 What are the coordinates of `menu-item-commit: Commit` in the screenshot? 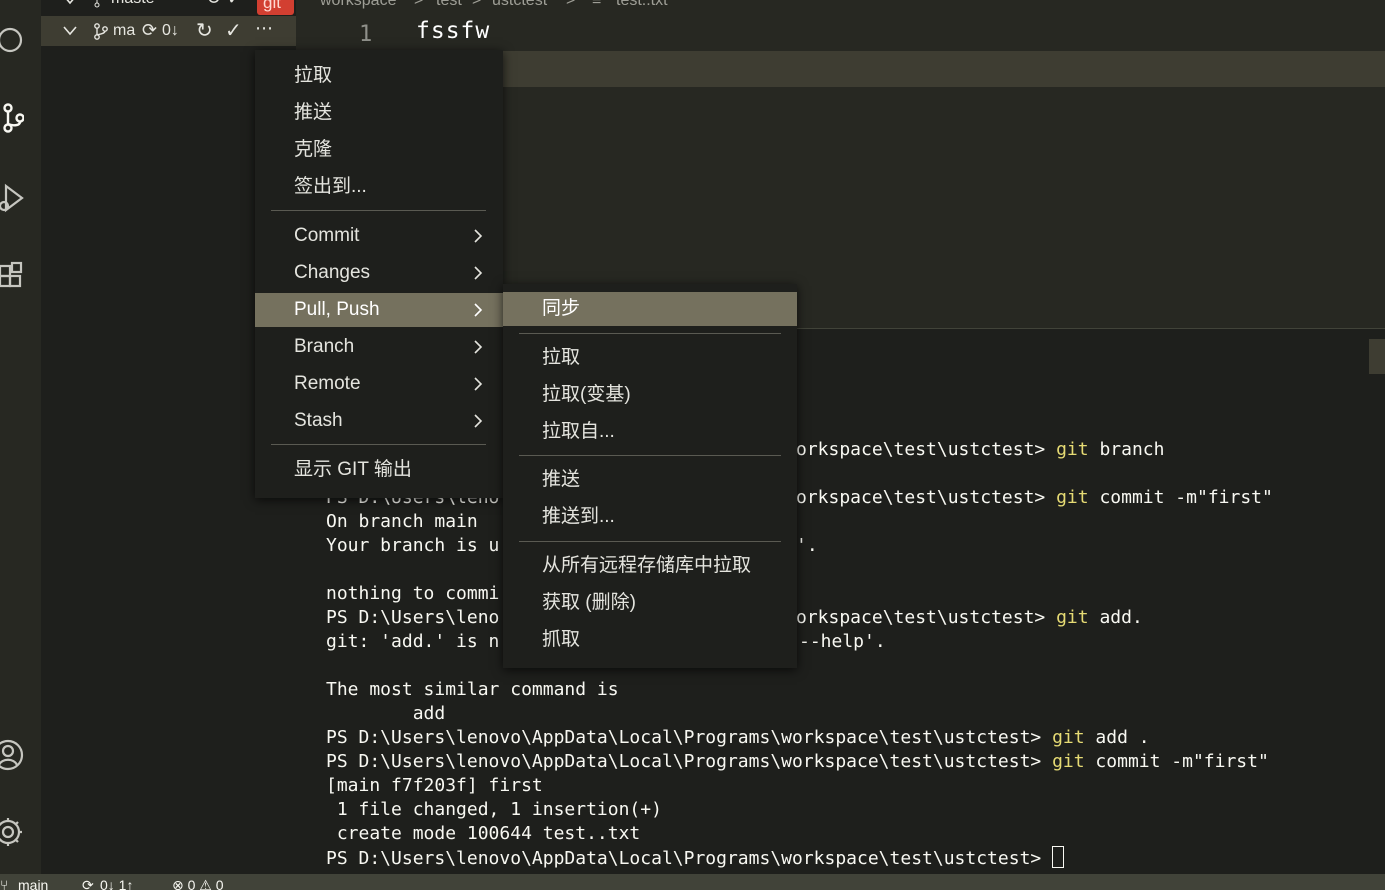 It's located at (379, 236).